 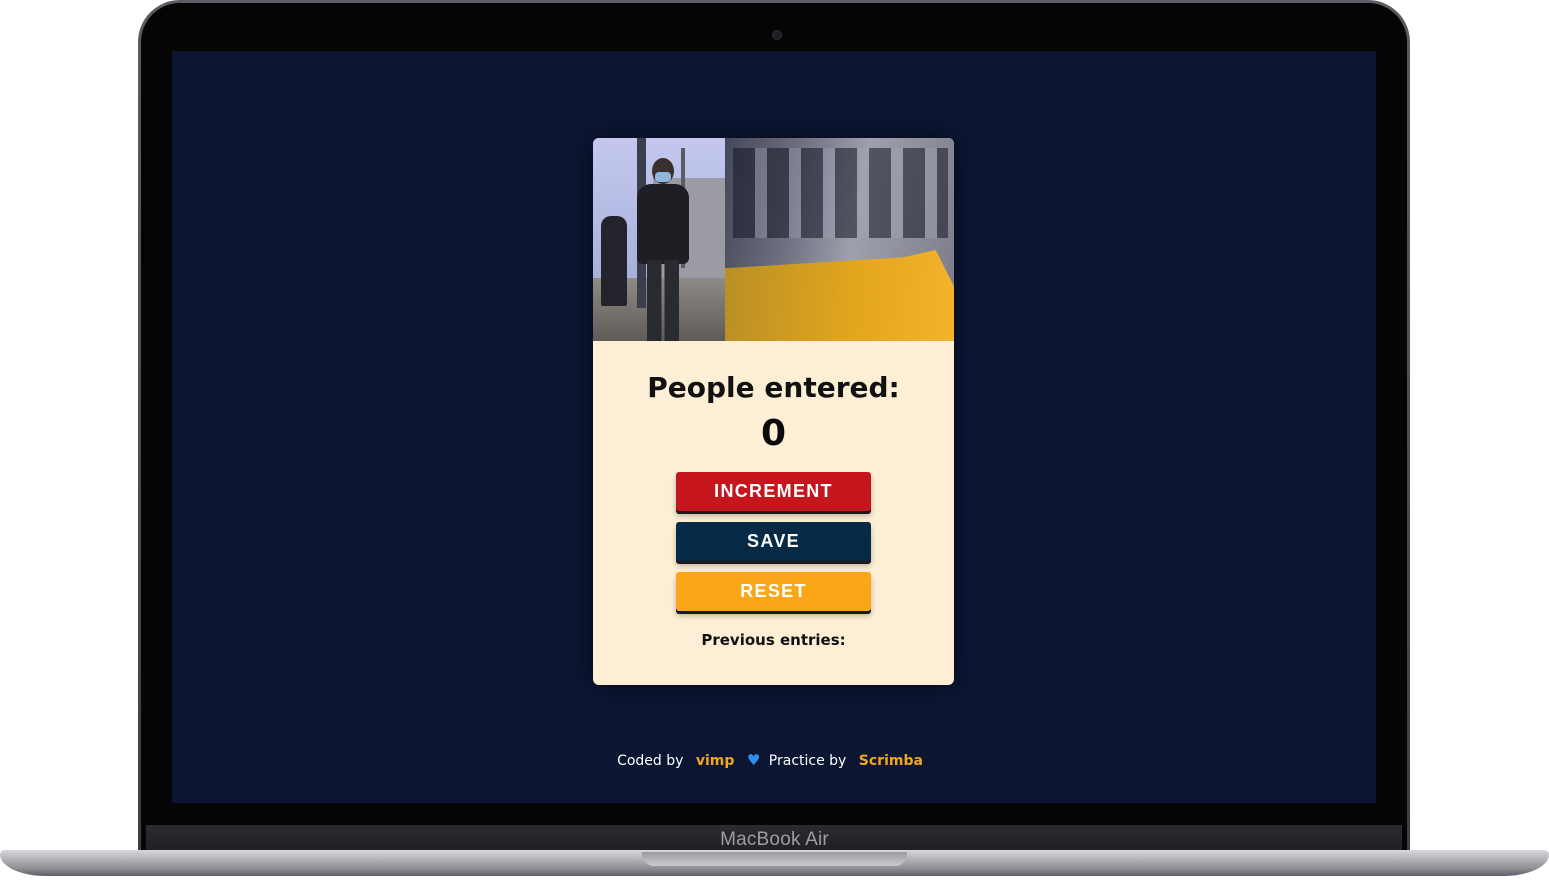 What do you see at coordinates (773, 387) in the screenshot?
I see `counter-title: People entered:` at bounding box center [773, 387].